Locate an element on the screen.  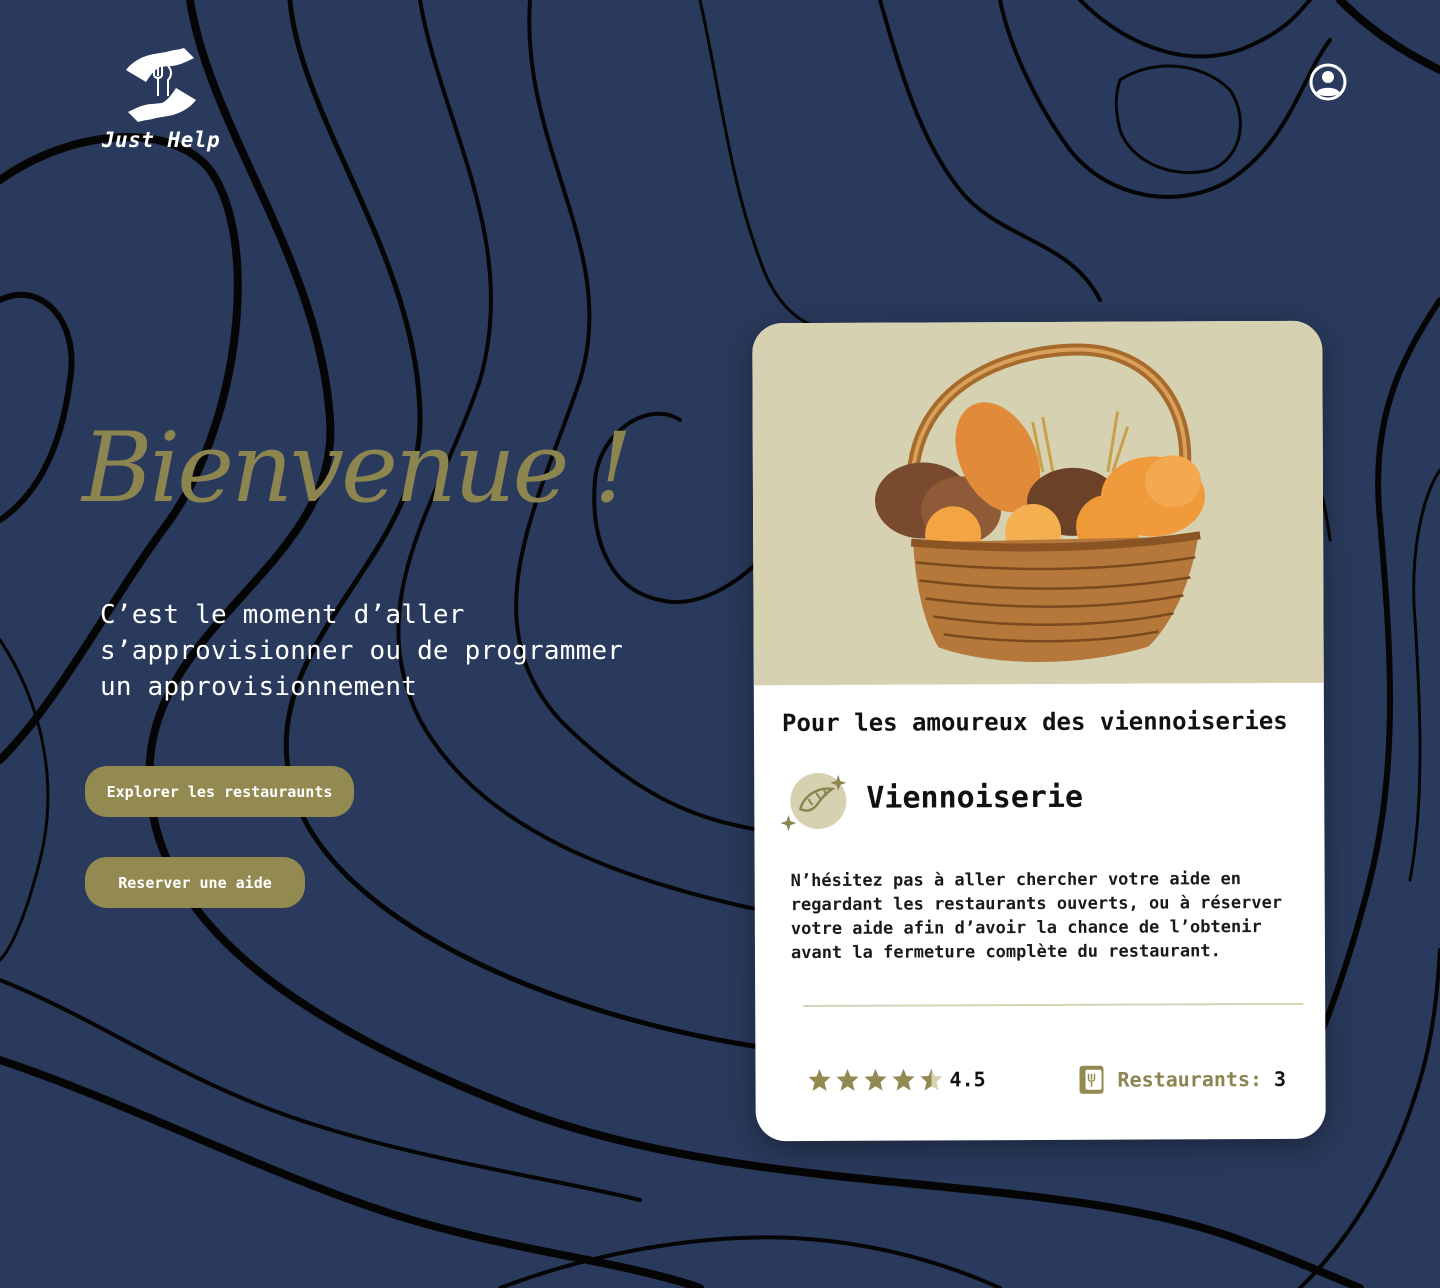
restaurants-count: Restaurants: 3 is located at coordinates (1181, 1079).